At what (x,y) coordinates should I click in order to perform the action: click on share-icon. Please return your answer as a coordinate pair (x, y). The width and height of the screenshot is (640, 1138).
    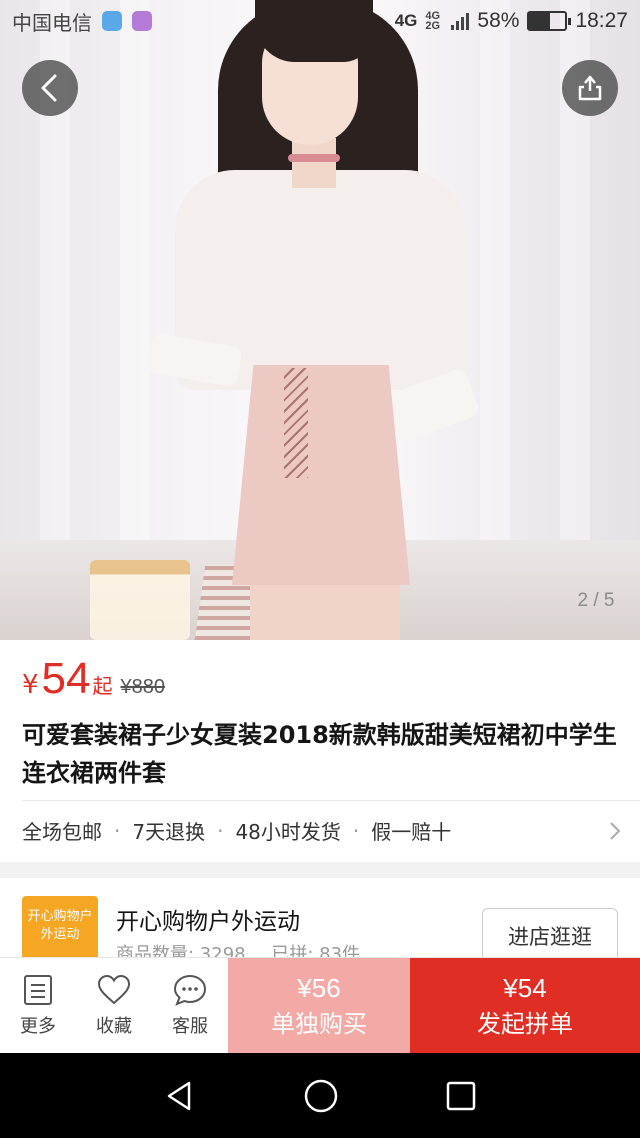
    Looking at the image, I should click on (590, 88).